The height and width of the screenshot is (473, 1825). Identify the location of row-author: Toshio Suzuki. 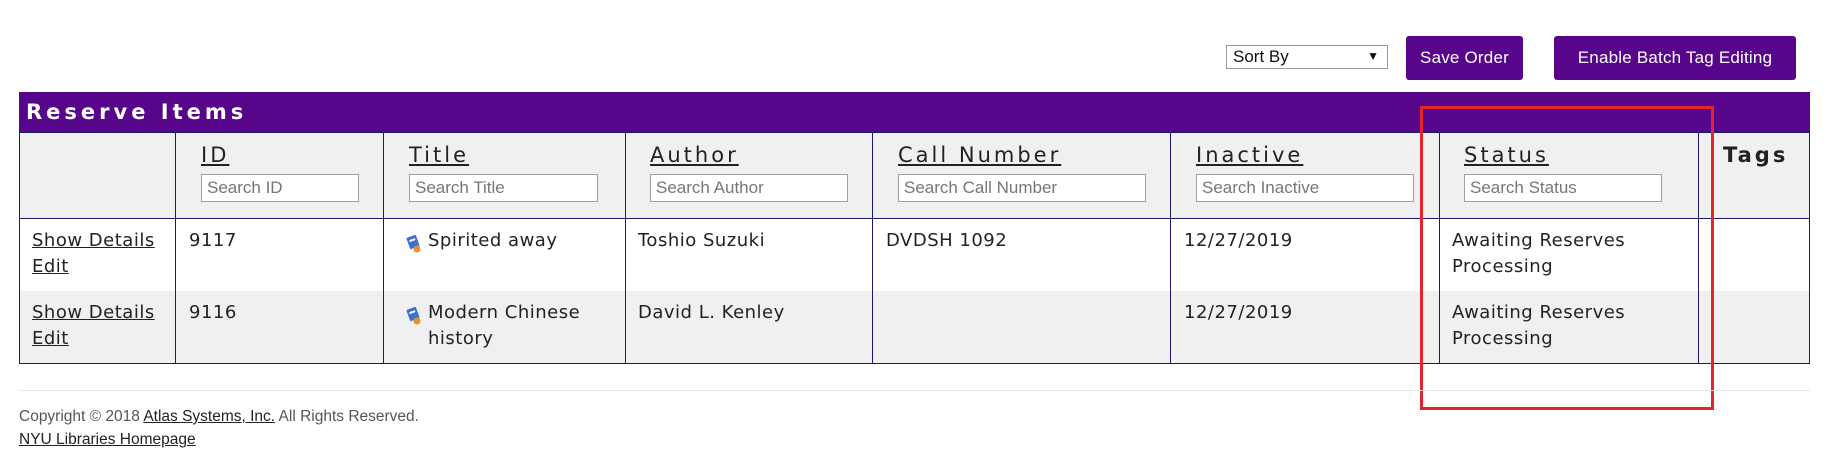
(702, 240).